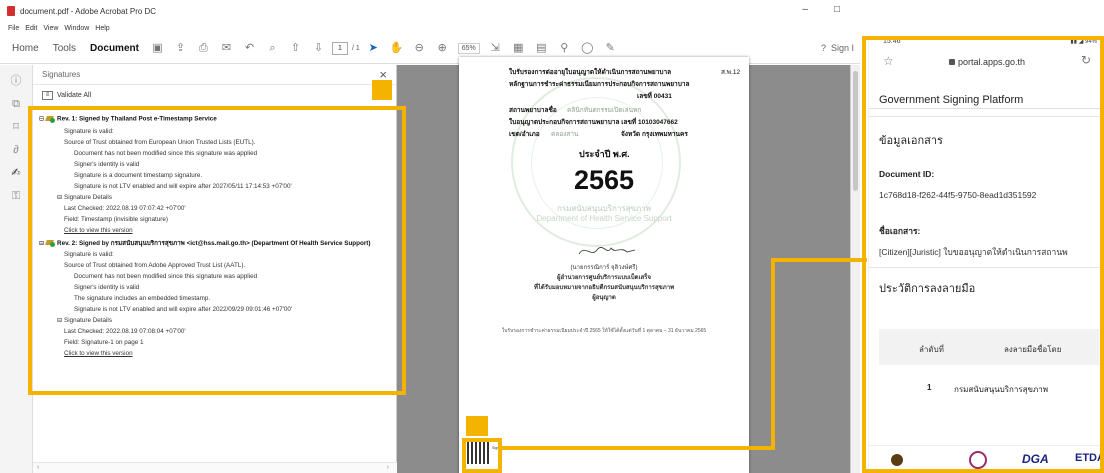 The height and width of the screenshot is (473, 1104). What do you see at coordinates (654, 96) in the screenshot?
I see `doc-number: เลขที่ 00431` at bounding box center [654, 96].